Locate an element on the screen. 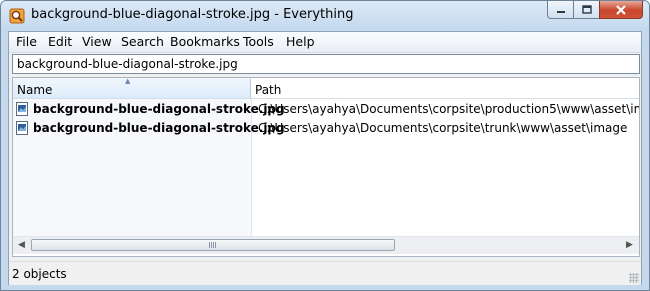 This screenshot has height=291, width=650. search-input is located at coordinates (326, 64).